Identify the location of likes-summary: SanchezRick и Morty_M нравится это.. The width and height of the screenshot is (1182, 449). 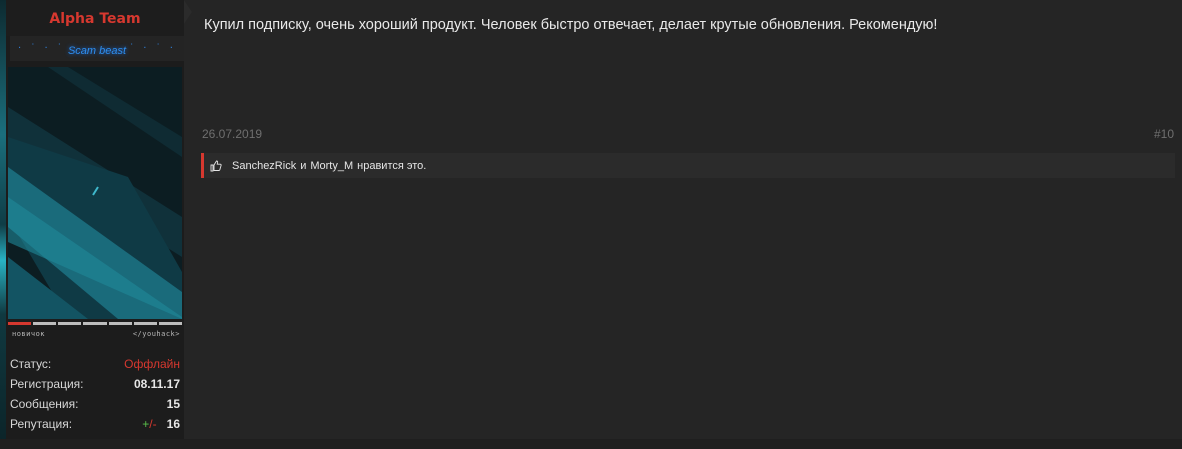
(688, 165).